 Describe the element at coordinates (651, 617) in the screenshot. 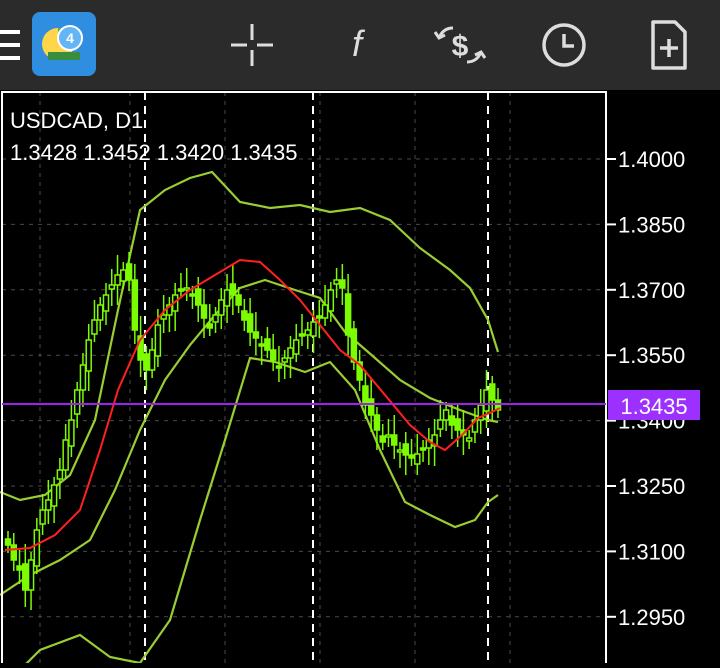

I see `price-tick-label: 1.2950` at that location.